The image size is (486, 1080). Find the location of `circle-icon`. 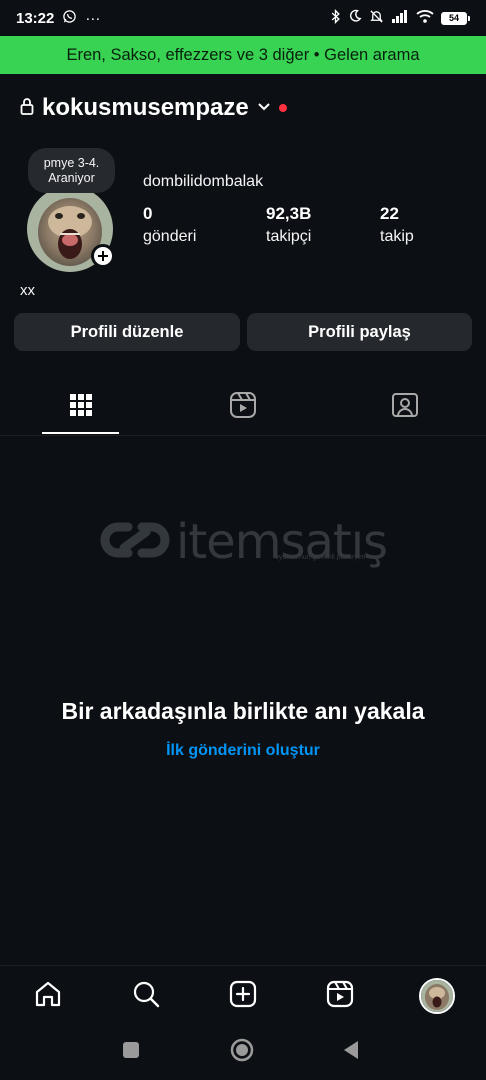

circle-icon is located at coordinates (242, 1052).